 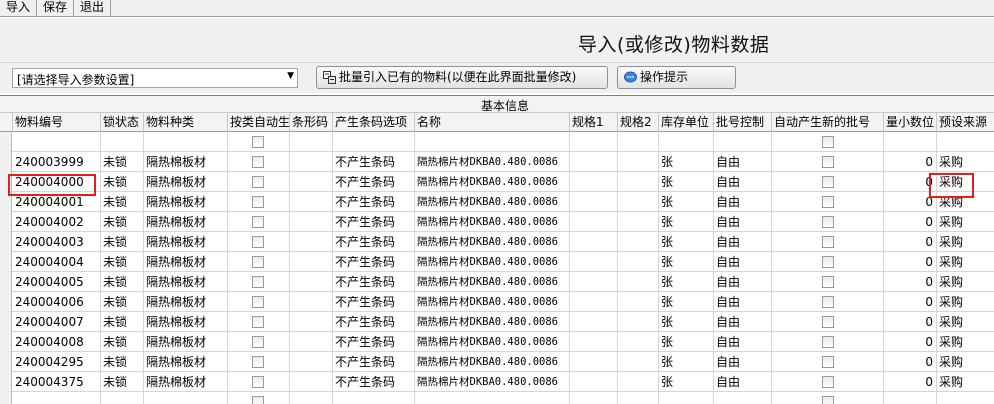 What do you see at coordinates (122, 122) in the screenshot?
I see `col-header-lock: 锁状态` at bounding box center [122, 122].